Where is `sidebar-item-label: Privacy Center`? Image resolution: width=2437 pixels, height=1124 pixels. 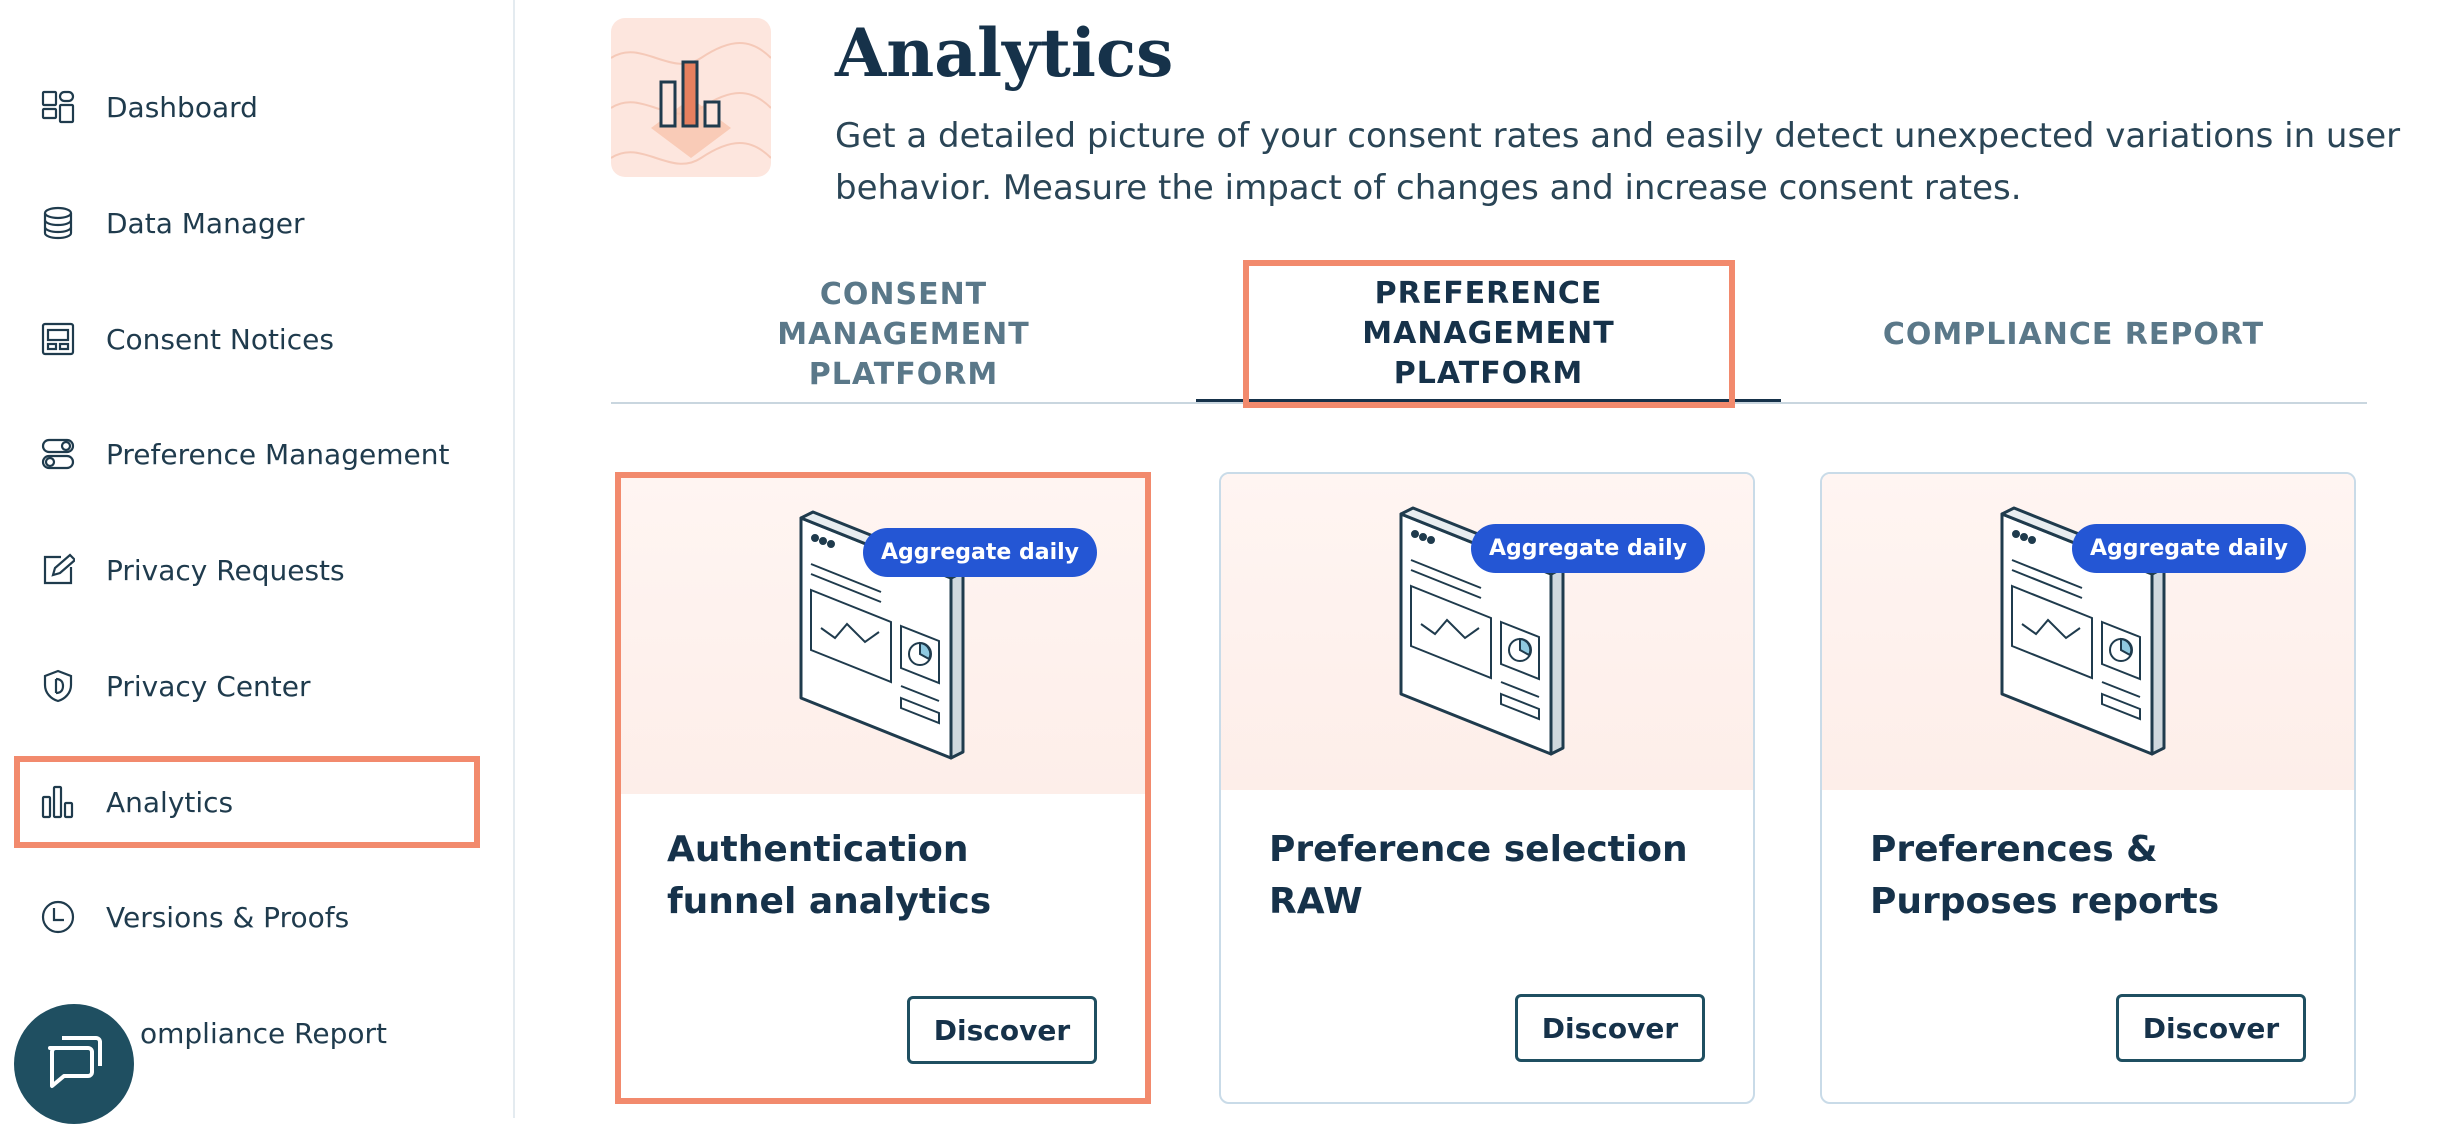
sidebar-item-label: Privacy Center is located at coordinates (208, 686).